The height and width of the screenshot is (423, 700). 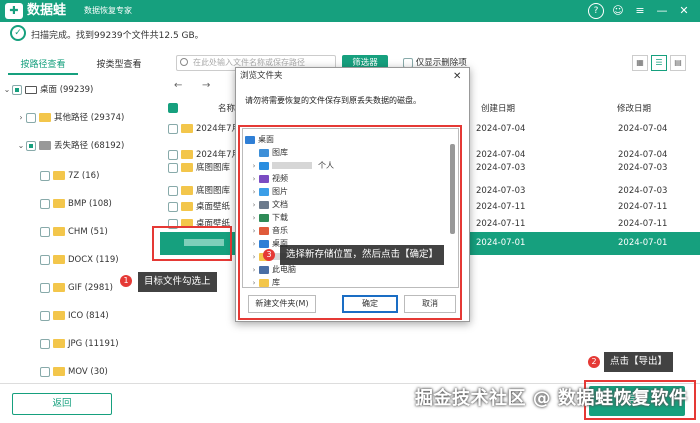 I want to click on tree-item-jpg: JPG (11191), so click(x=79, y=344).